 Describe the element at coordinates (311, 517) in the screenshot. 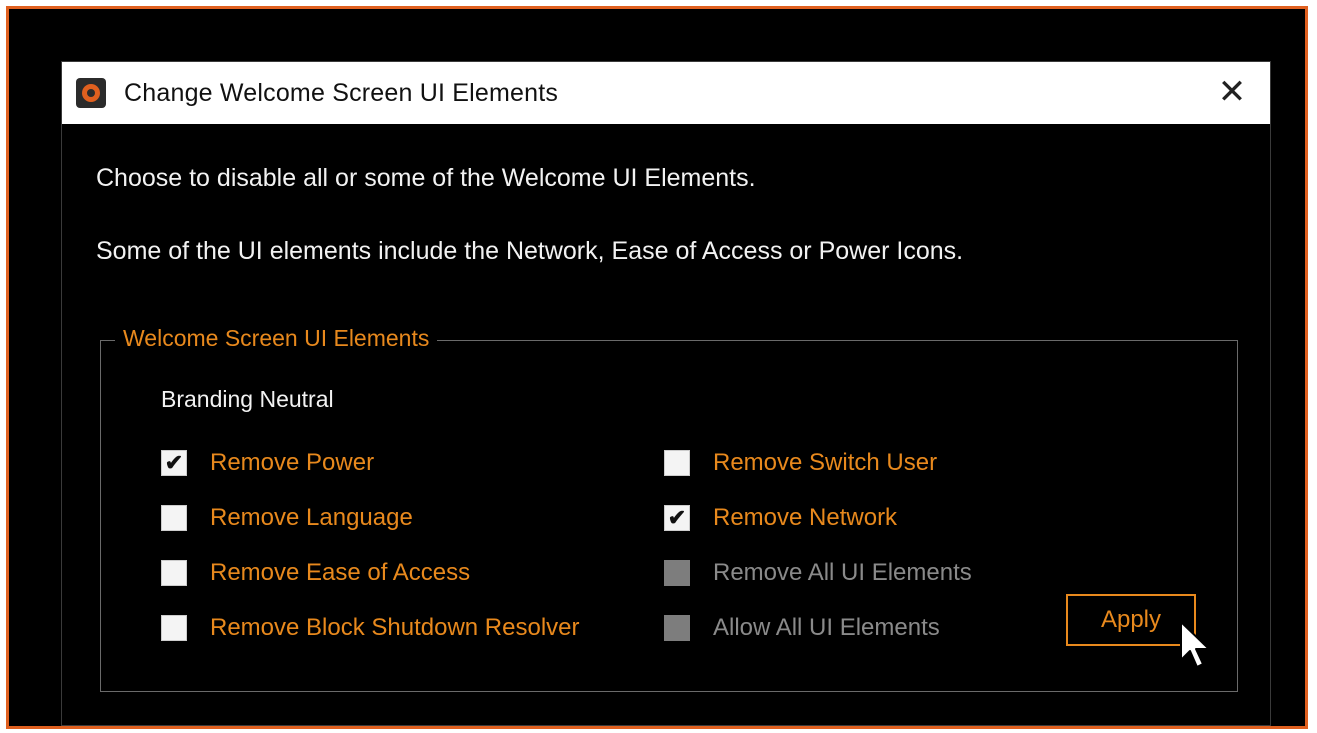

I see `option-label: Remove Language` at that location.